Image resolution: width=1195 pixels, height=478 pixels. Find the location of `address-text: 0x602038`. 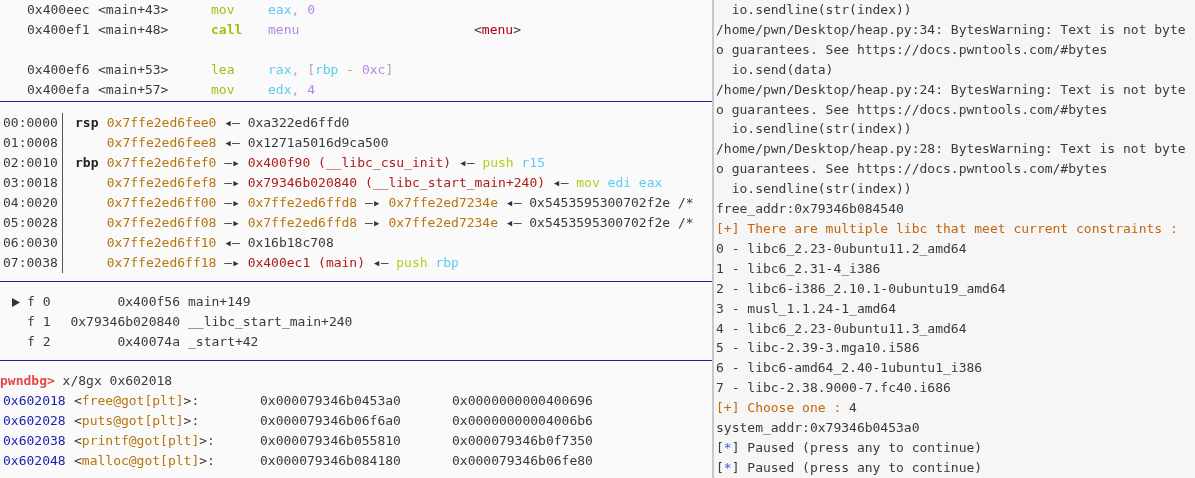

address-text: 0x602038 is located at coordinates (35, 441).